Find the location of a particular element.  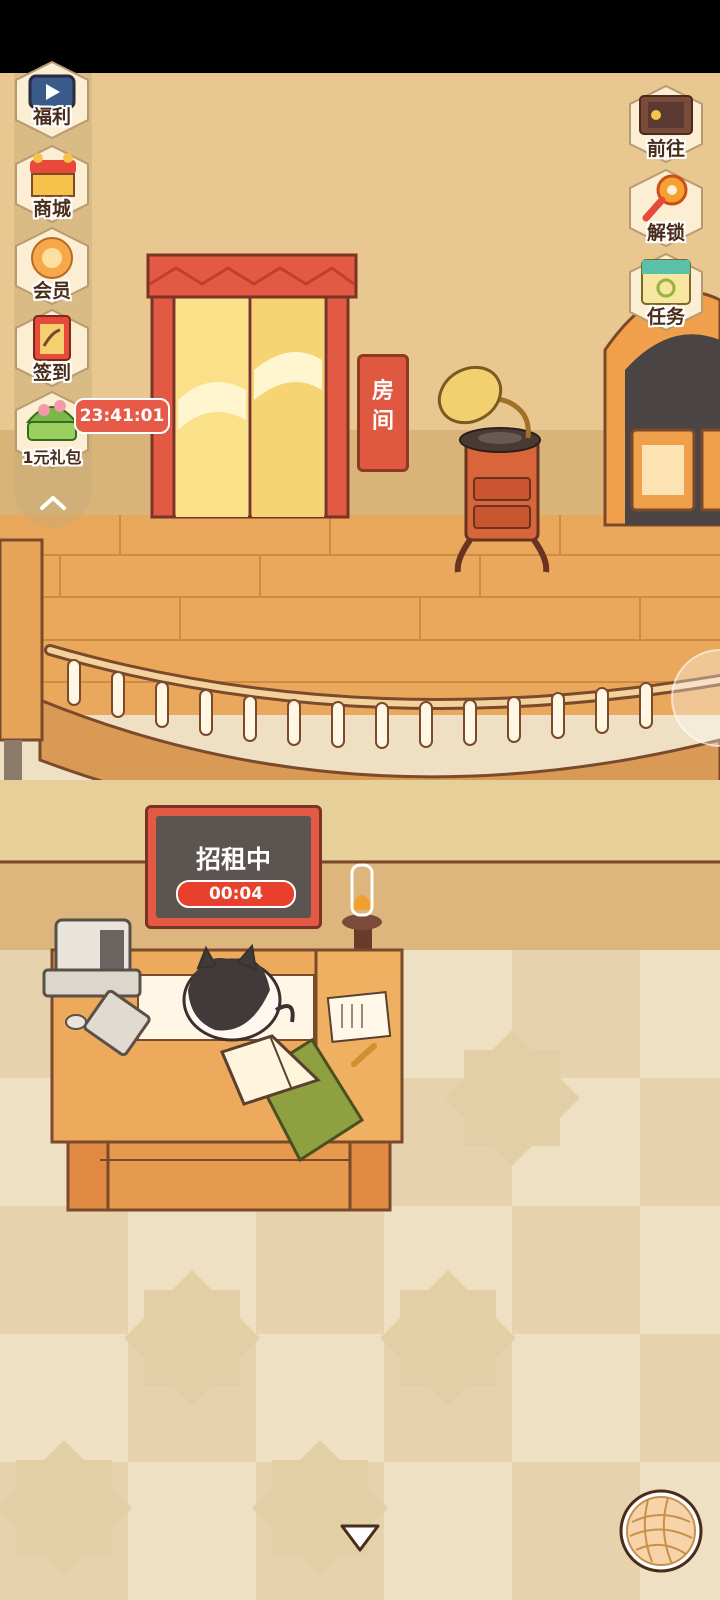

menu-shop-label: 商城 is located at coordinates (51, 209).